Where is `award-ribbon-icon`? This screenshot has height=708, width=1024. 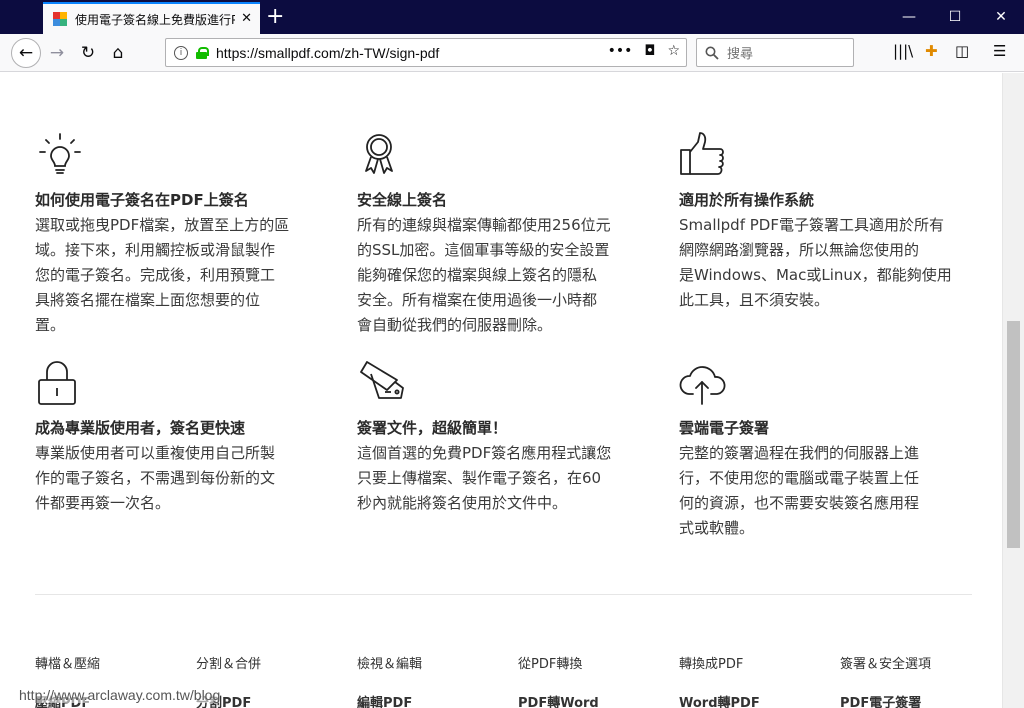
award-ribbon-icon is located at coordinates (379, 154).